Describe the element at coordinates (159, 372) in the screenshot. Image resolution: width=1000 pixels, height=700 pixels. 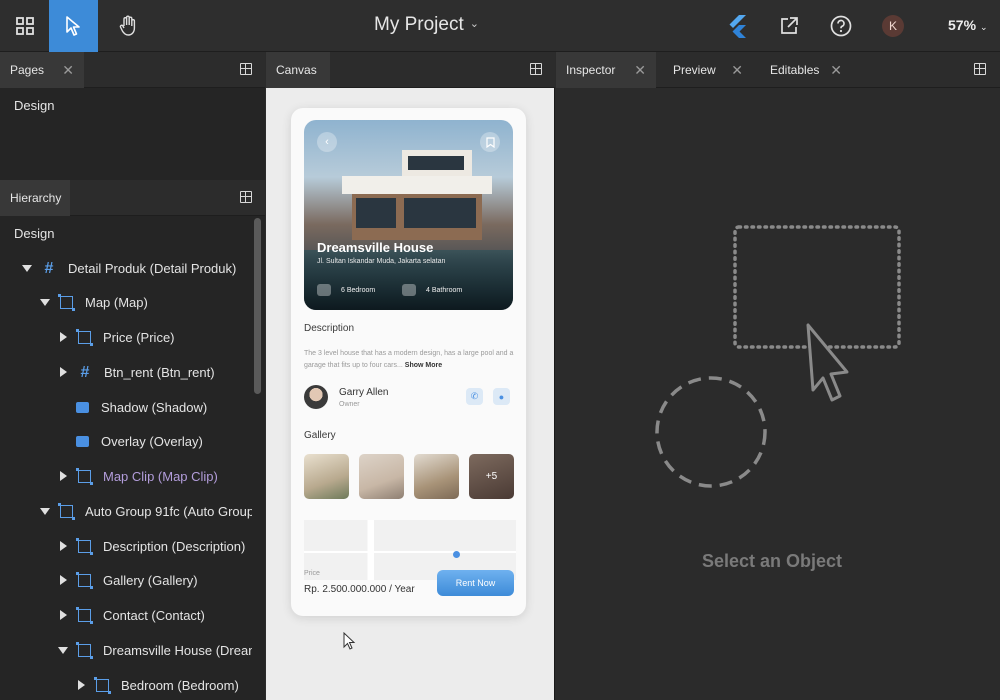
I see `tree-item-label: Btn_rent (Btn_rent)` at that location.